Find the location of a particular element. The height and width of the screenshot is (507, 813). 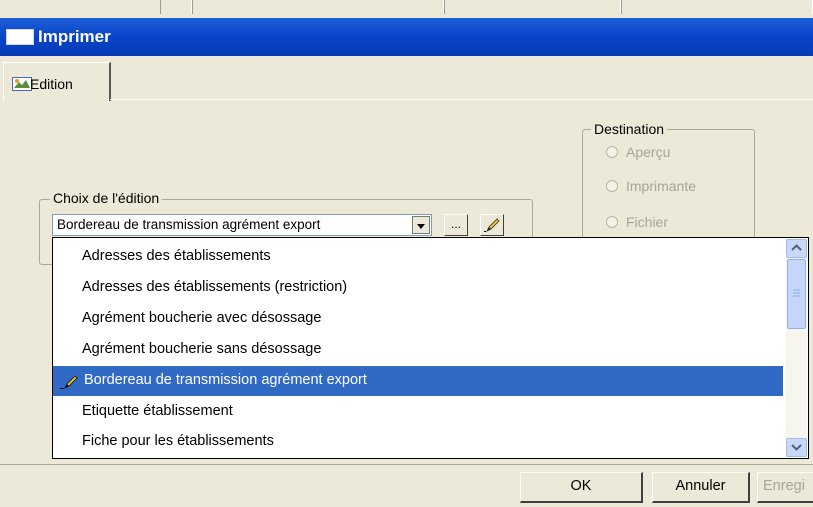

list-item: Agrément boucherie sans désossage is located at coordinates (418, 350).